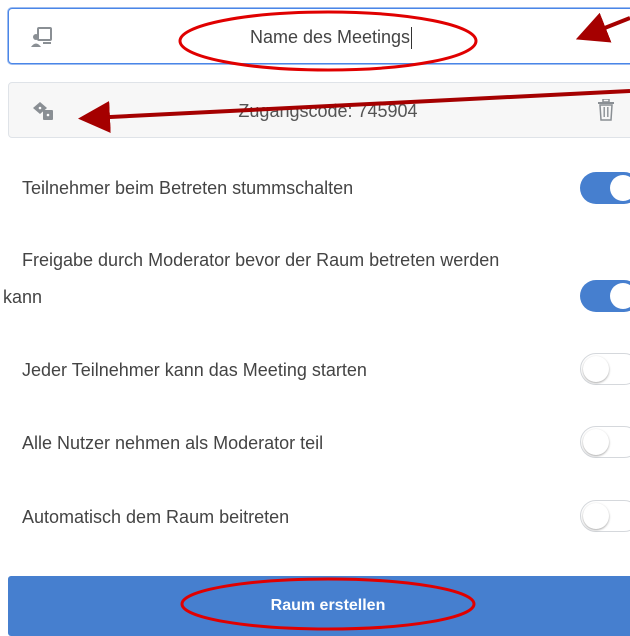  I want to click on access-code-field: Zugangscode: 745904, so click(319, 110).